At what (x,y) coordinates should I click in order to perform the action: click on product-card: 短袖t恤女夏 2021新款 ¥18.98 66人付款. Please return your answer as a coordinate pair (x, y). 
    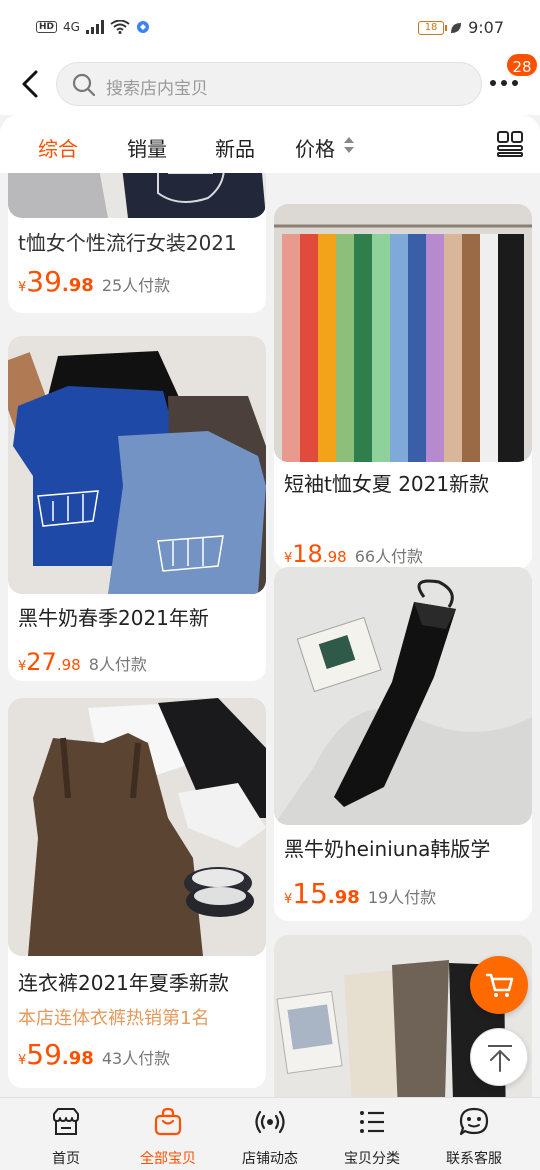
    Looking at the image, I should click on (403, 386).